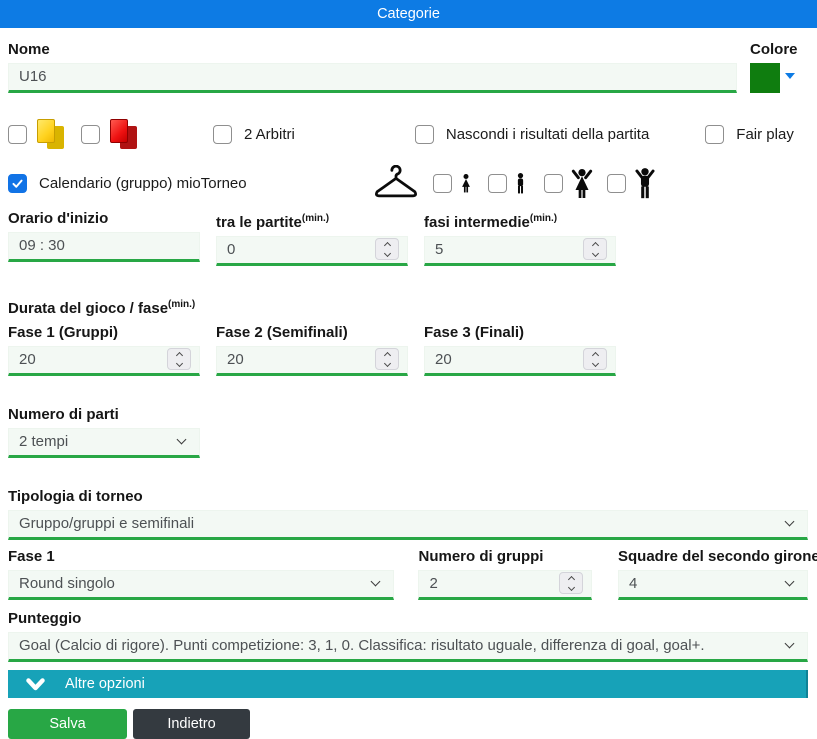 Image resolution: width=817 pixels, height=739 pixels. Describe the element at coordinates (497, 183) in the screenshot. I see `boy-checkbox` at that location.